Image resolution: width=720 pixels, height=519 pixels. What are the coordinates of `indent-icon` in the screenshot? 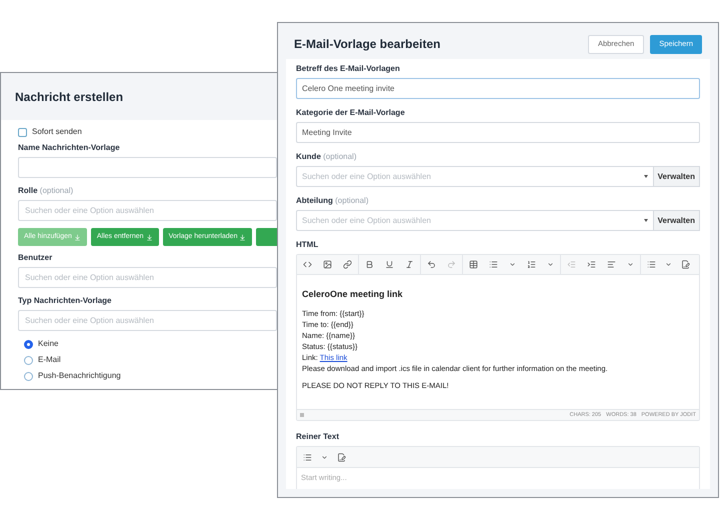 It's located at (591, 264).